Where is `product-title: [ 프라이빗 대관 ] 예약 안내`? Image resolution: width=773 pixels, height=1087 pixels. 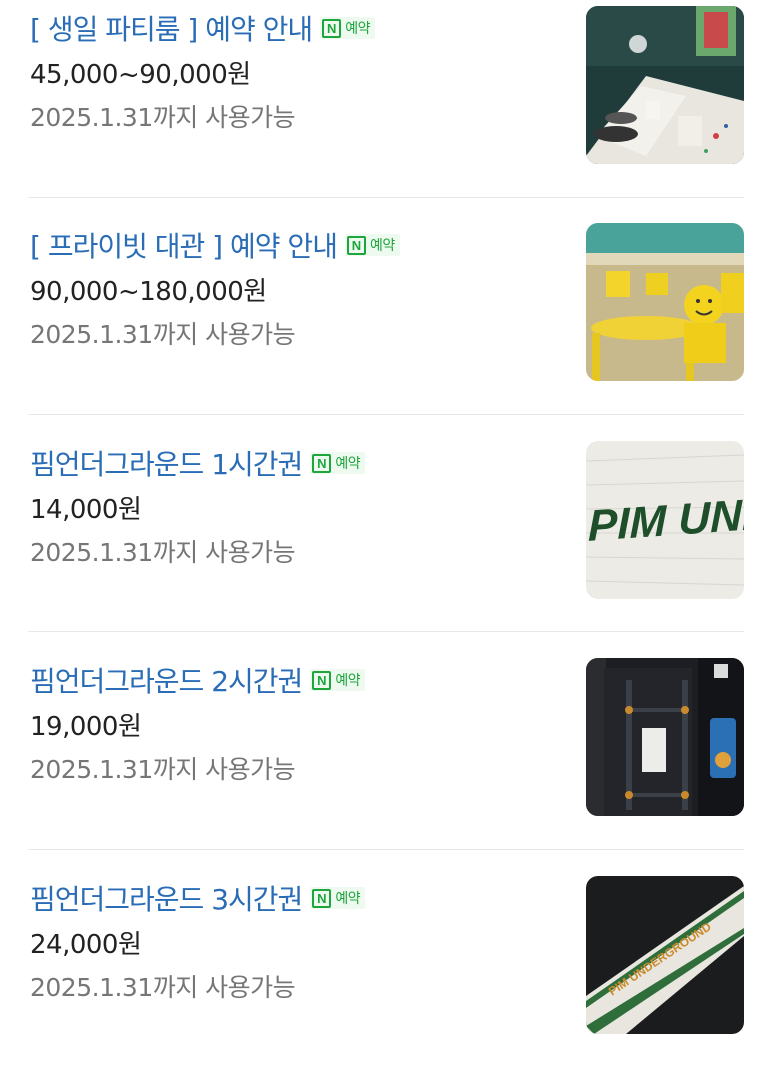 product-title: [ 프라이빗 대관 ] 예약 안내 is located at coordinates (184, 245).